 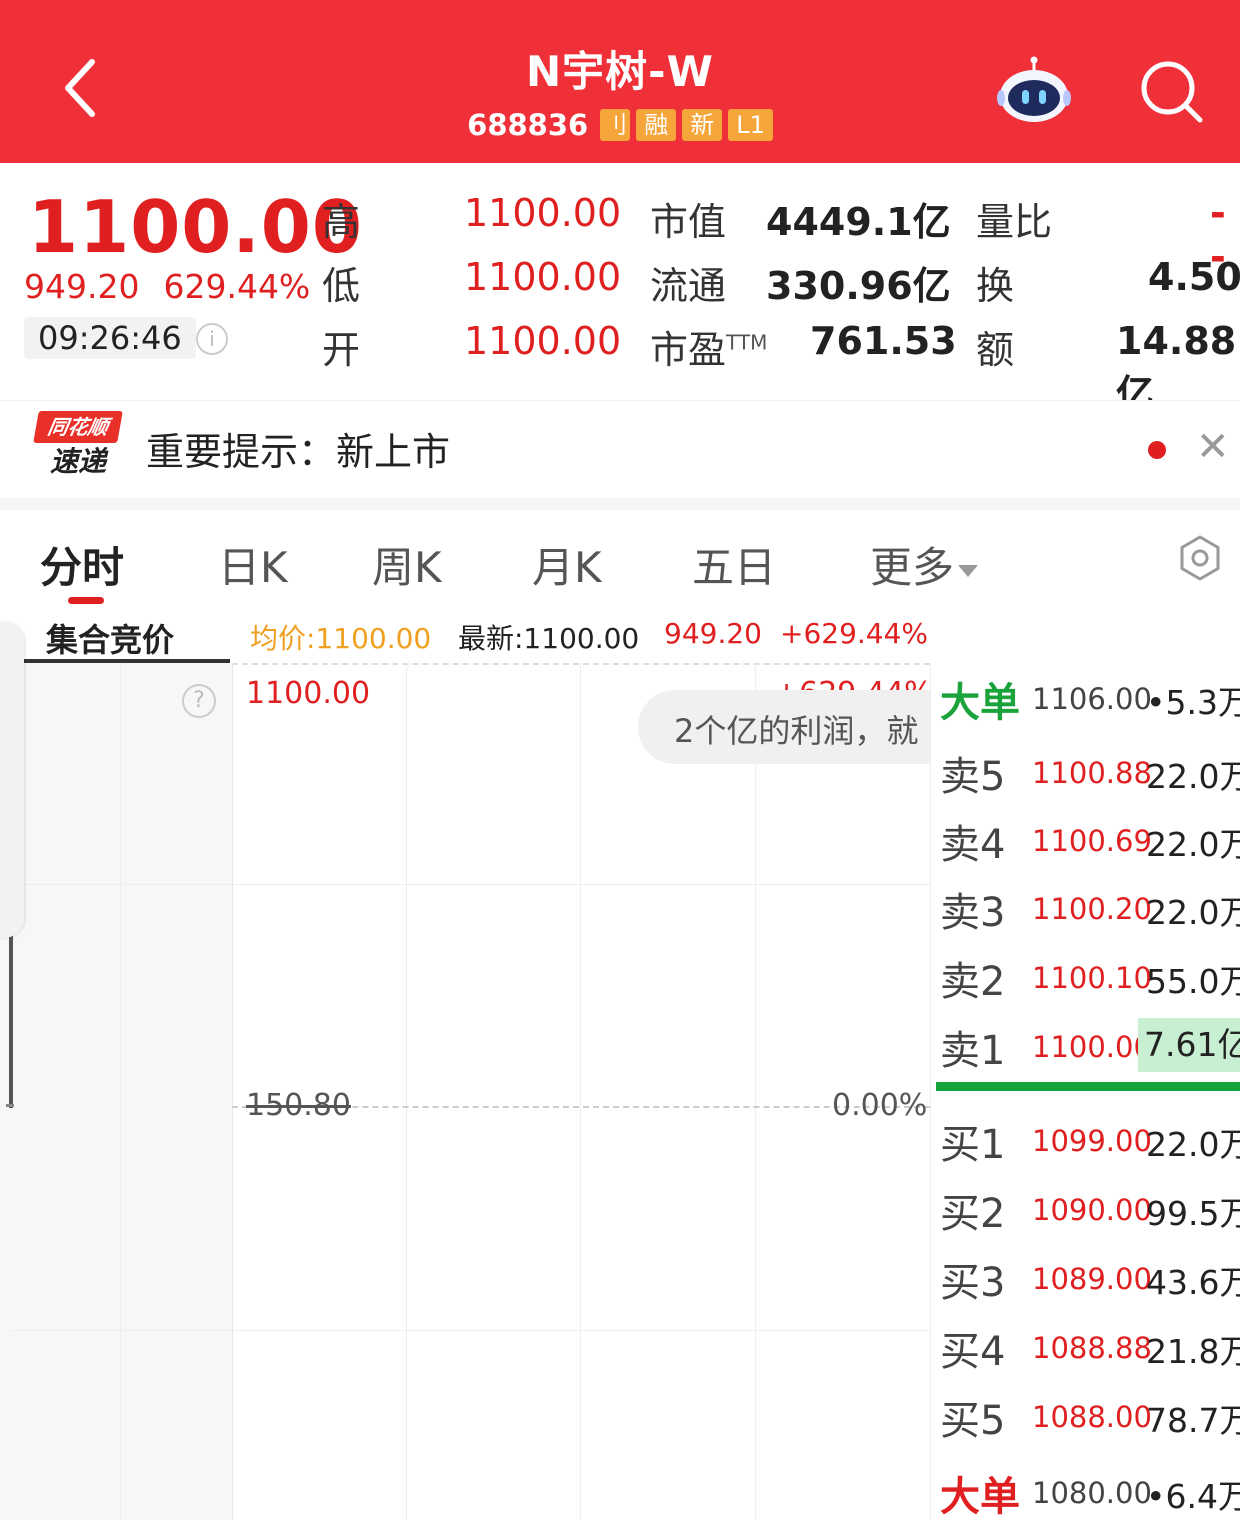 I want to click on big-order-price: 1106.00, so click(x=1092, y=699).